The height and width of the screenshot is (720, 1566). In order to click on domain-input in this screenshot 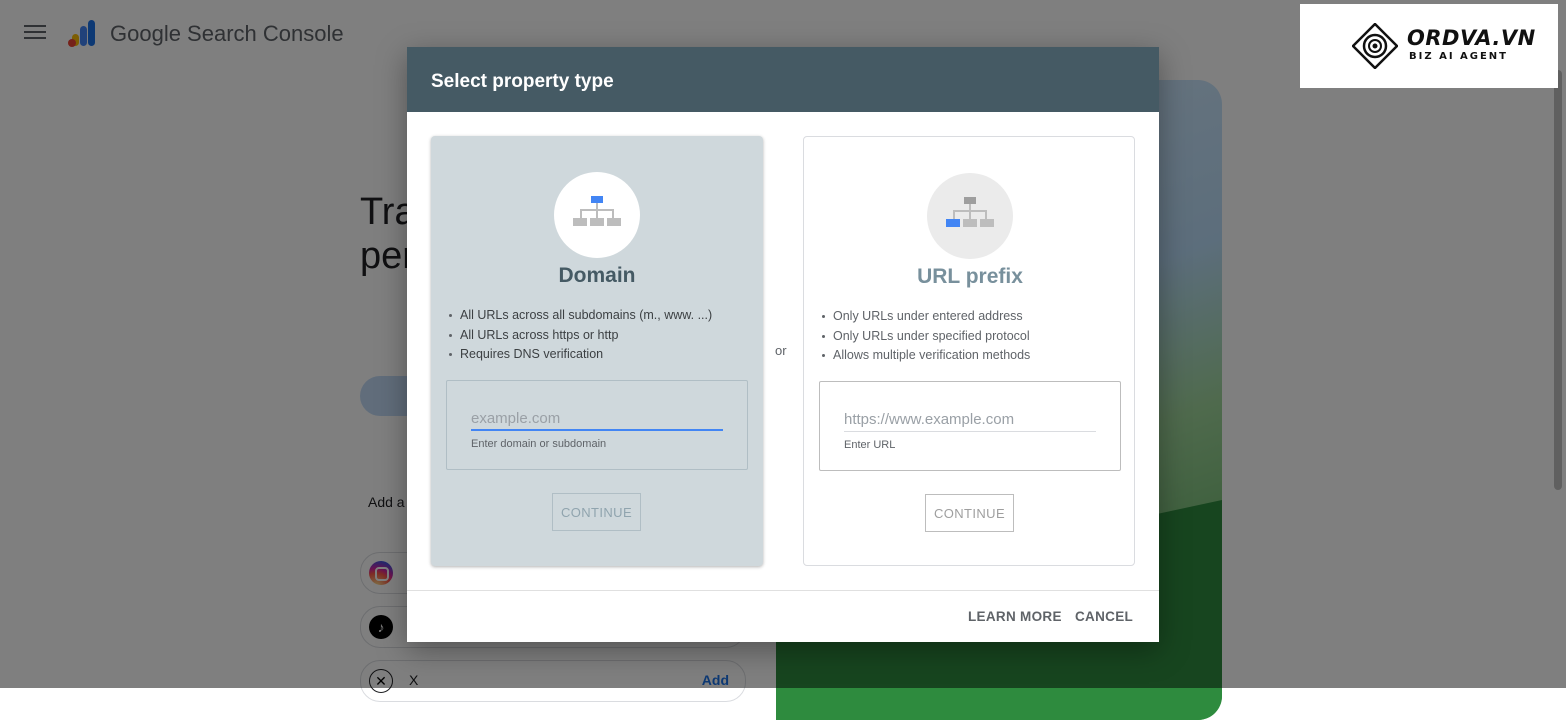, I will do `click(597, 419)`.